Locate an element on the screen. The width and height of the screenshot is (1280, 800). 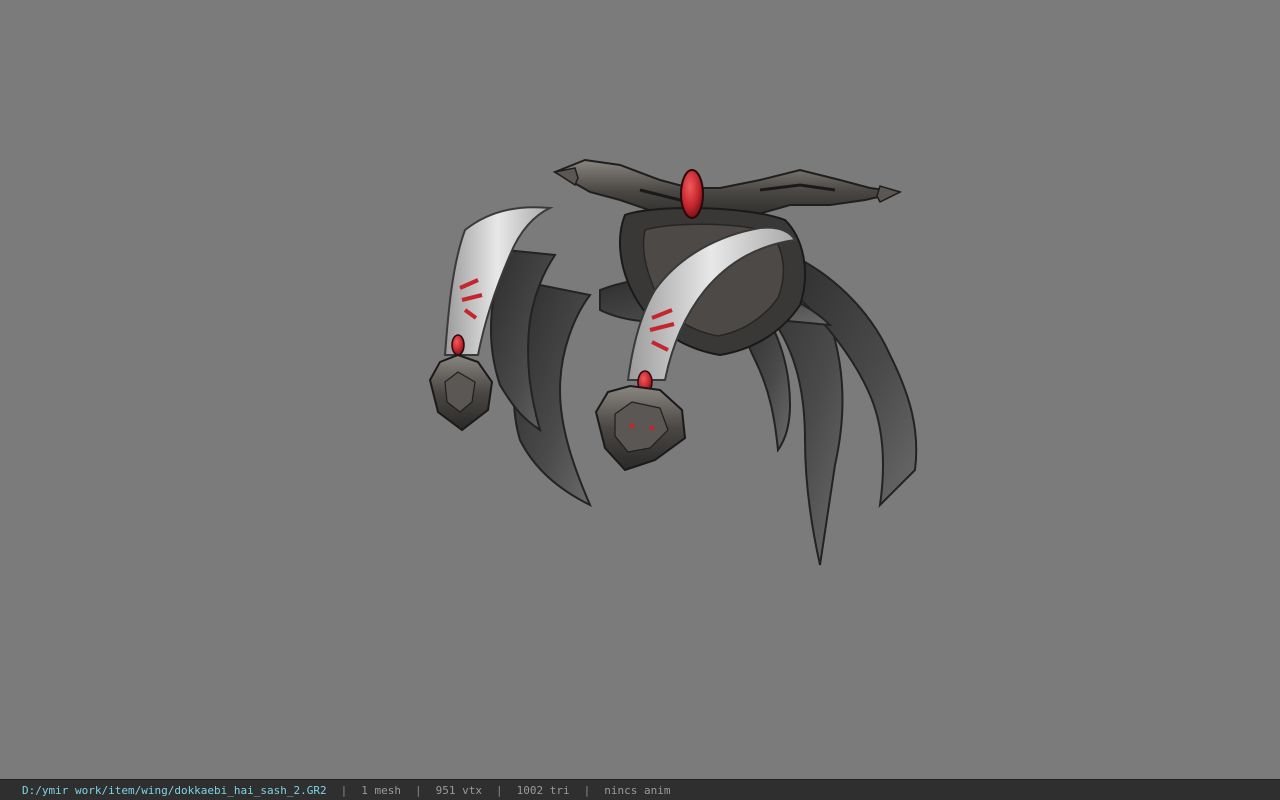
animation-status: nincs anim is located at coordinates (637, 790).